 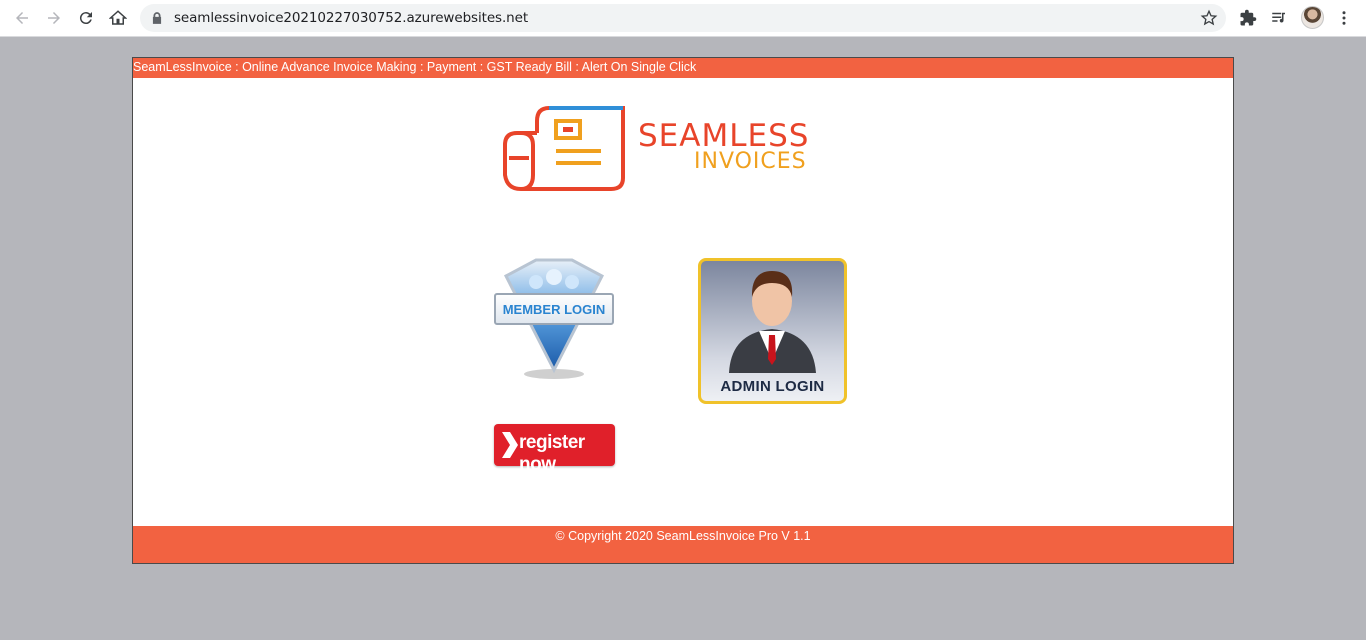 What do you see at coordinates (554, 309) in the screenshot?
I see `member-login-label: MEMBER LOGIN` at bounding box center [554, 309].